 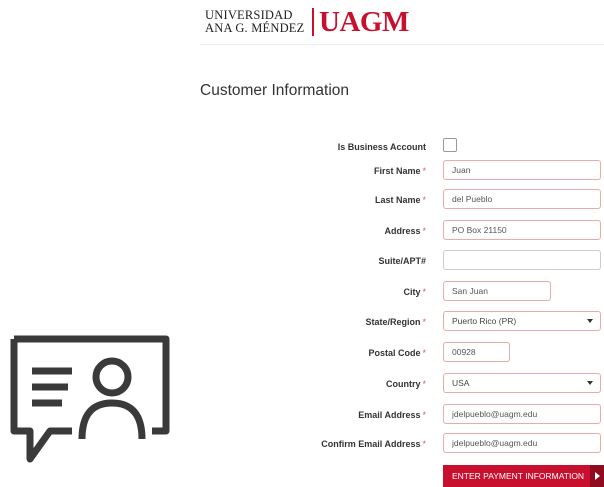 I want to click on country-select: USA, so click(x=522, y=383).